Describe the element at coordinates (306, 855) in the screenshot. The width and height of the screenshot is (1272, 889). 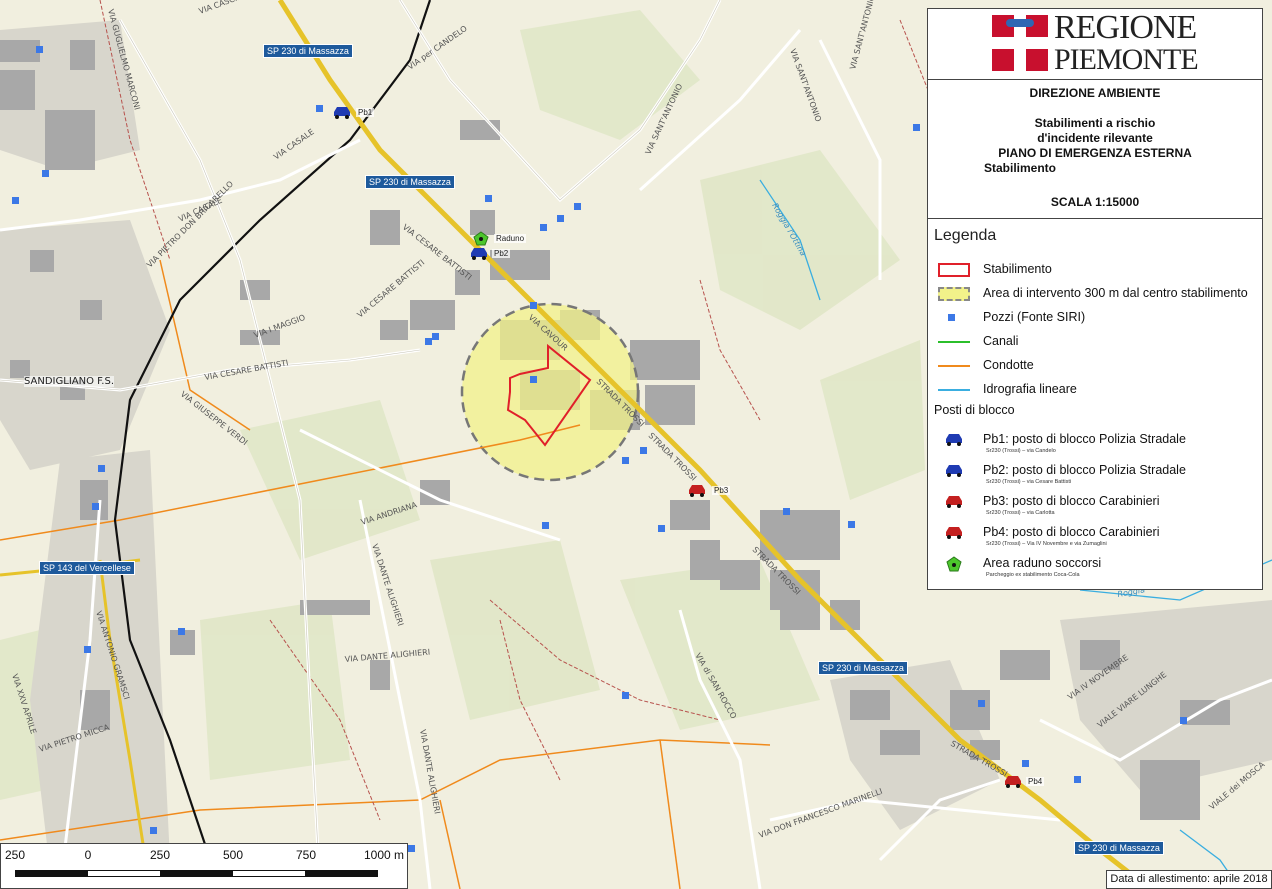
I see `scale-tick-label: 750` at that location.